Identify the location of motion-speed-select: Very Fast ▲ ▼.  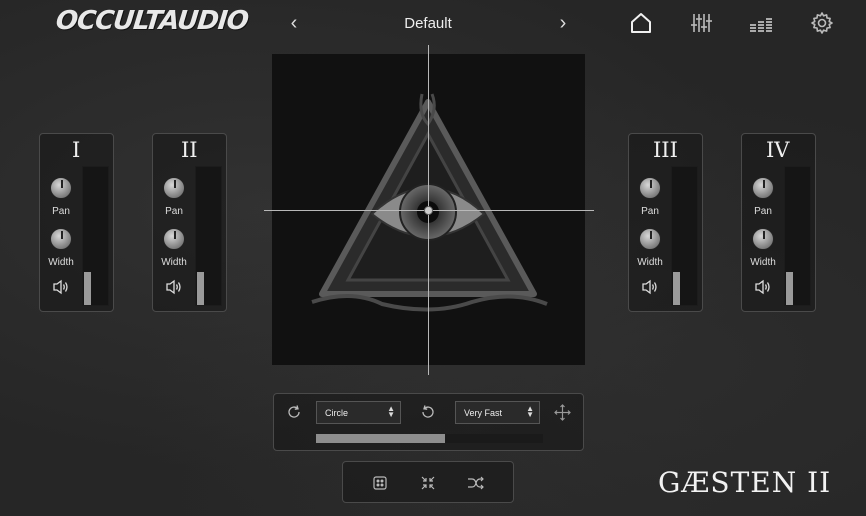
(497, 412).